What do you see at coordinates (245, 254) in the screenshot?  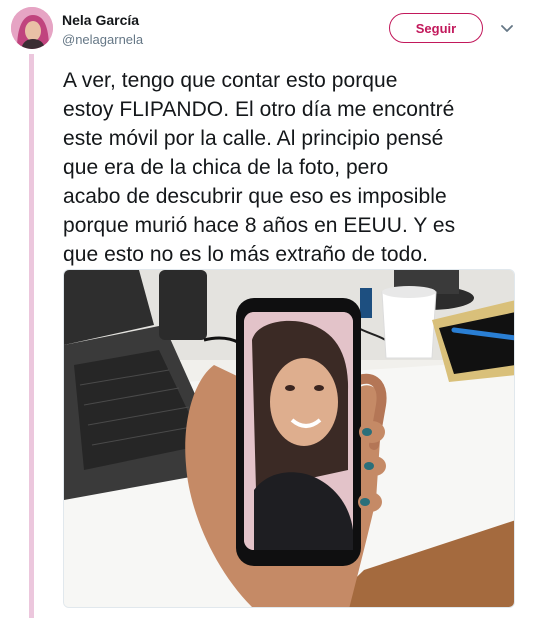 I see `tweet-text-line: que esto no es lo más extraño de todo.` at bounding box center [245, 254].